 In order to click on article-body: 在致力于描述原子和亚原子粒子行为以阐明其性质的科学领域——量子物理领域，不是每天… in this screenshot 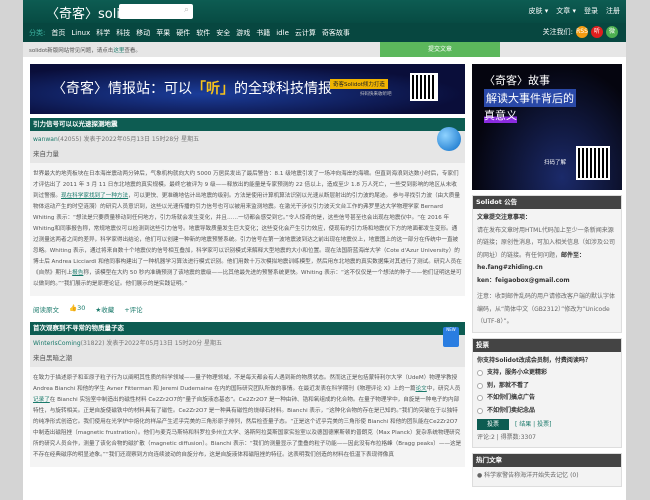, I will do `click(247, 417)`.